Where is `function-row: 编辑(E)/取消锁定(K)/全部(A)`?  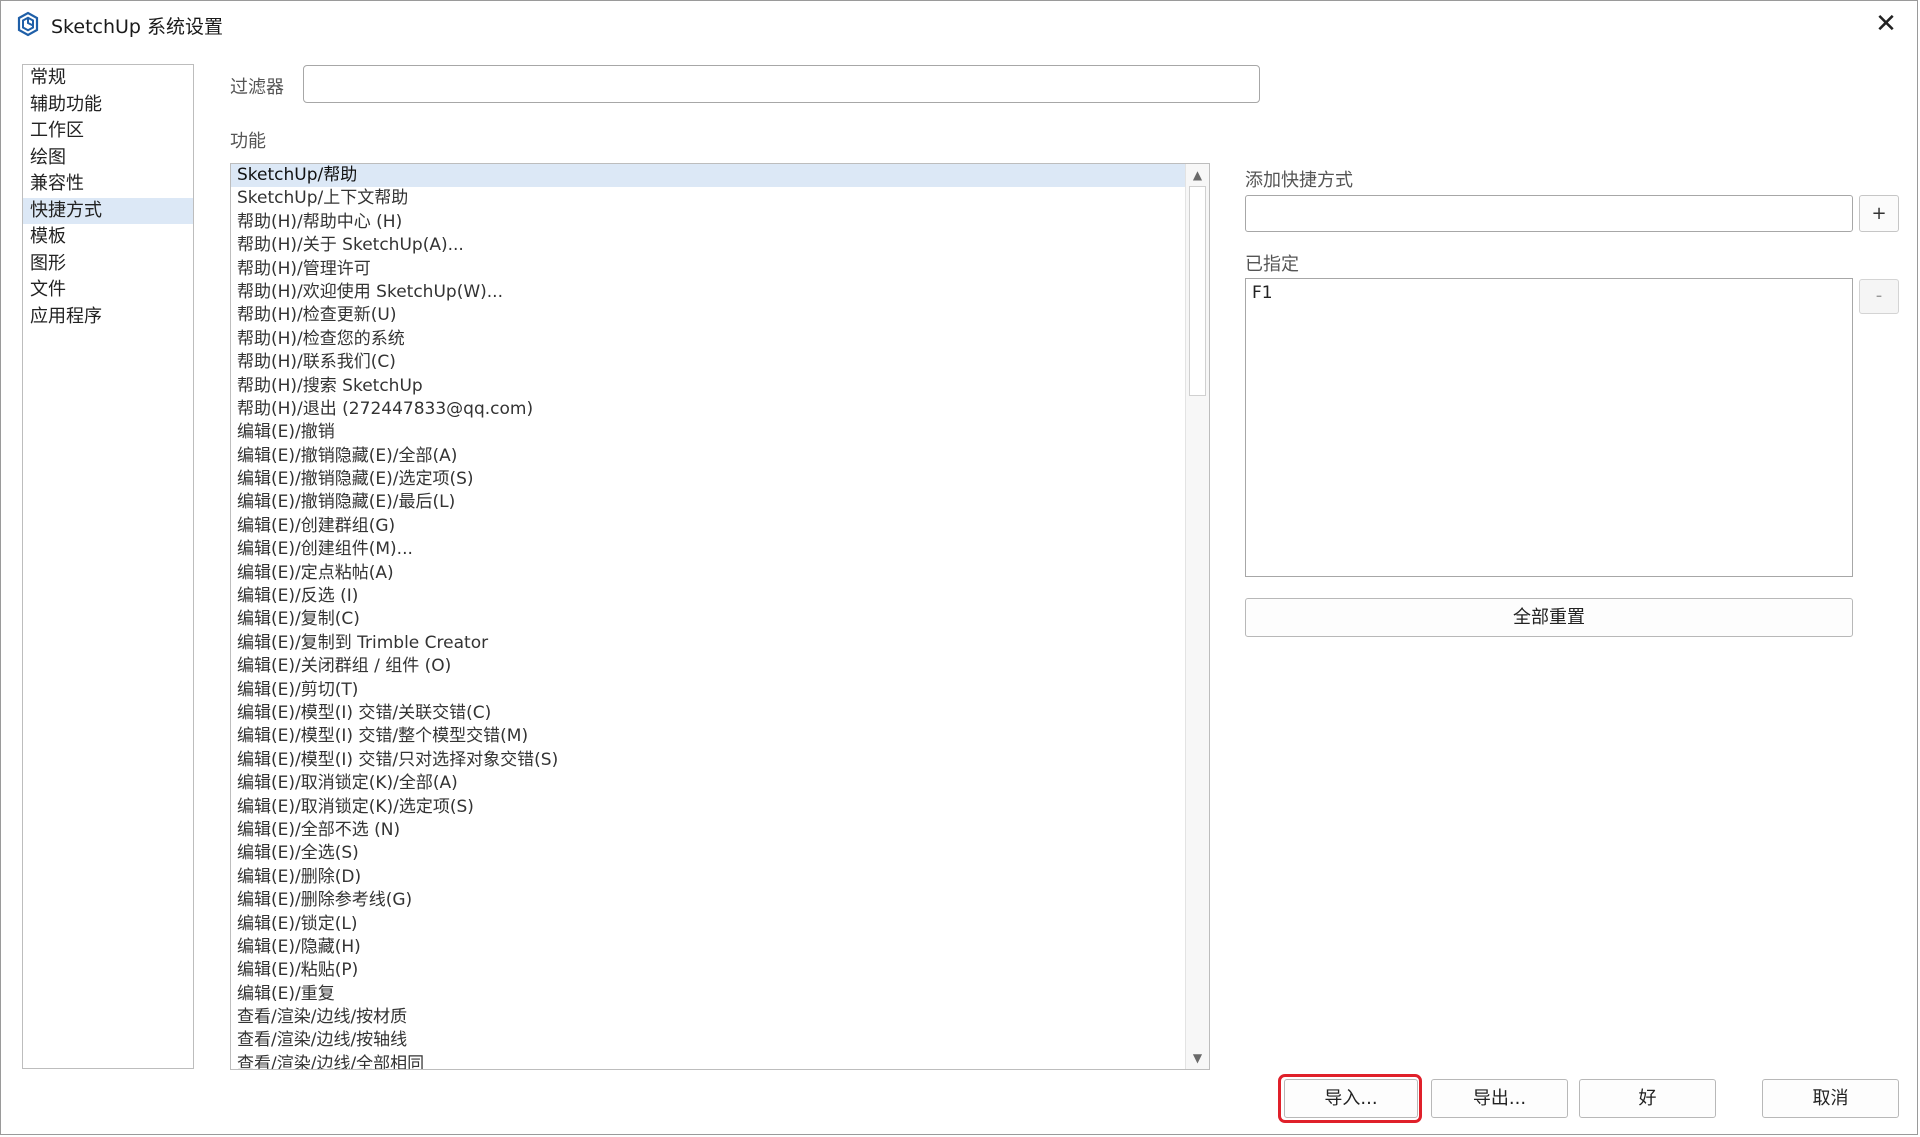
function-row: 编辑(E)/取消锁定(K)/全部(A) is located at coordinates (708, 783).